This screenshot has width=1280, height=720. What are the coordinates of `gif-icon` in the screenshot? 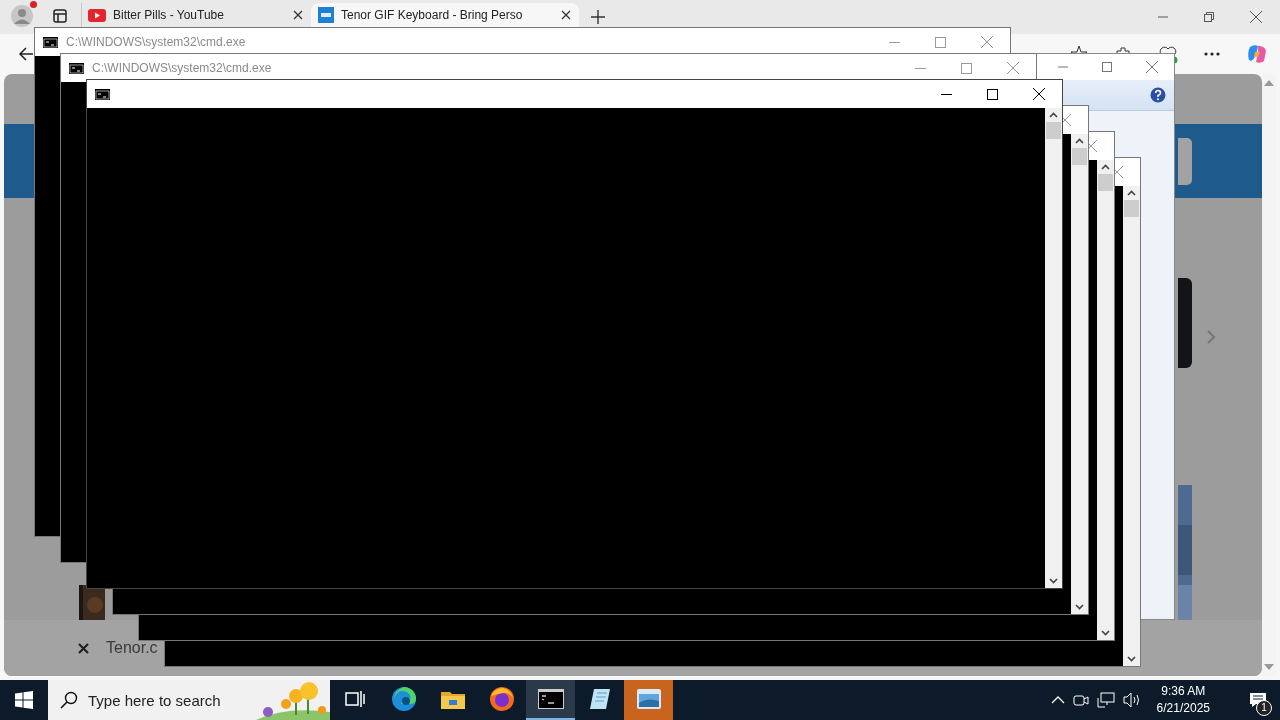 It's located at (326, 15).